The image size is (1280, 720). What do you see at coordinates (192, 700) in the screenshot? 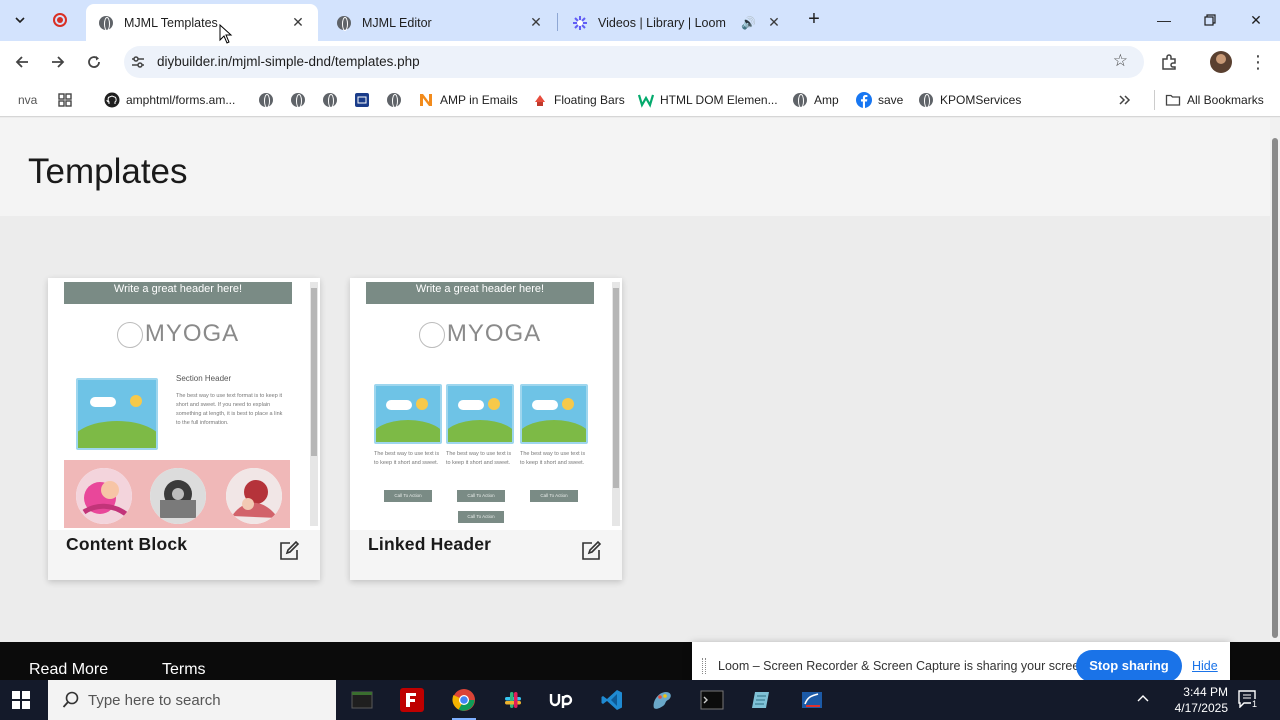
I see `taskbar-search-box: Type here to search` at bounding box center [192, 700].